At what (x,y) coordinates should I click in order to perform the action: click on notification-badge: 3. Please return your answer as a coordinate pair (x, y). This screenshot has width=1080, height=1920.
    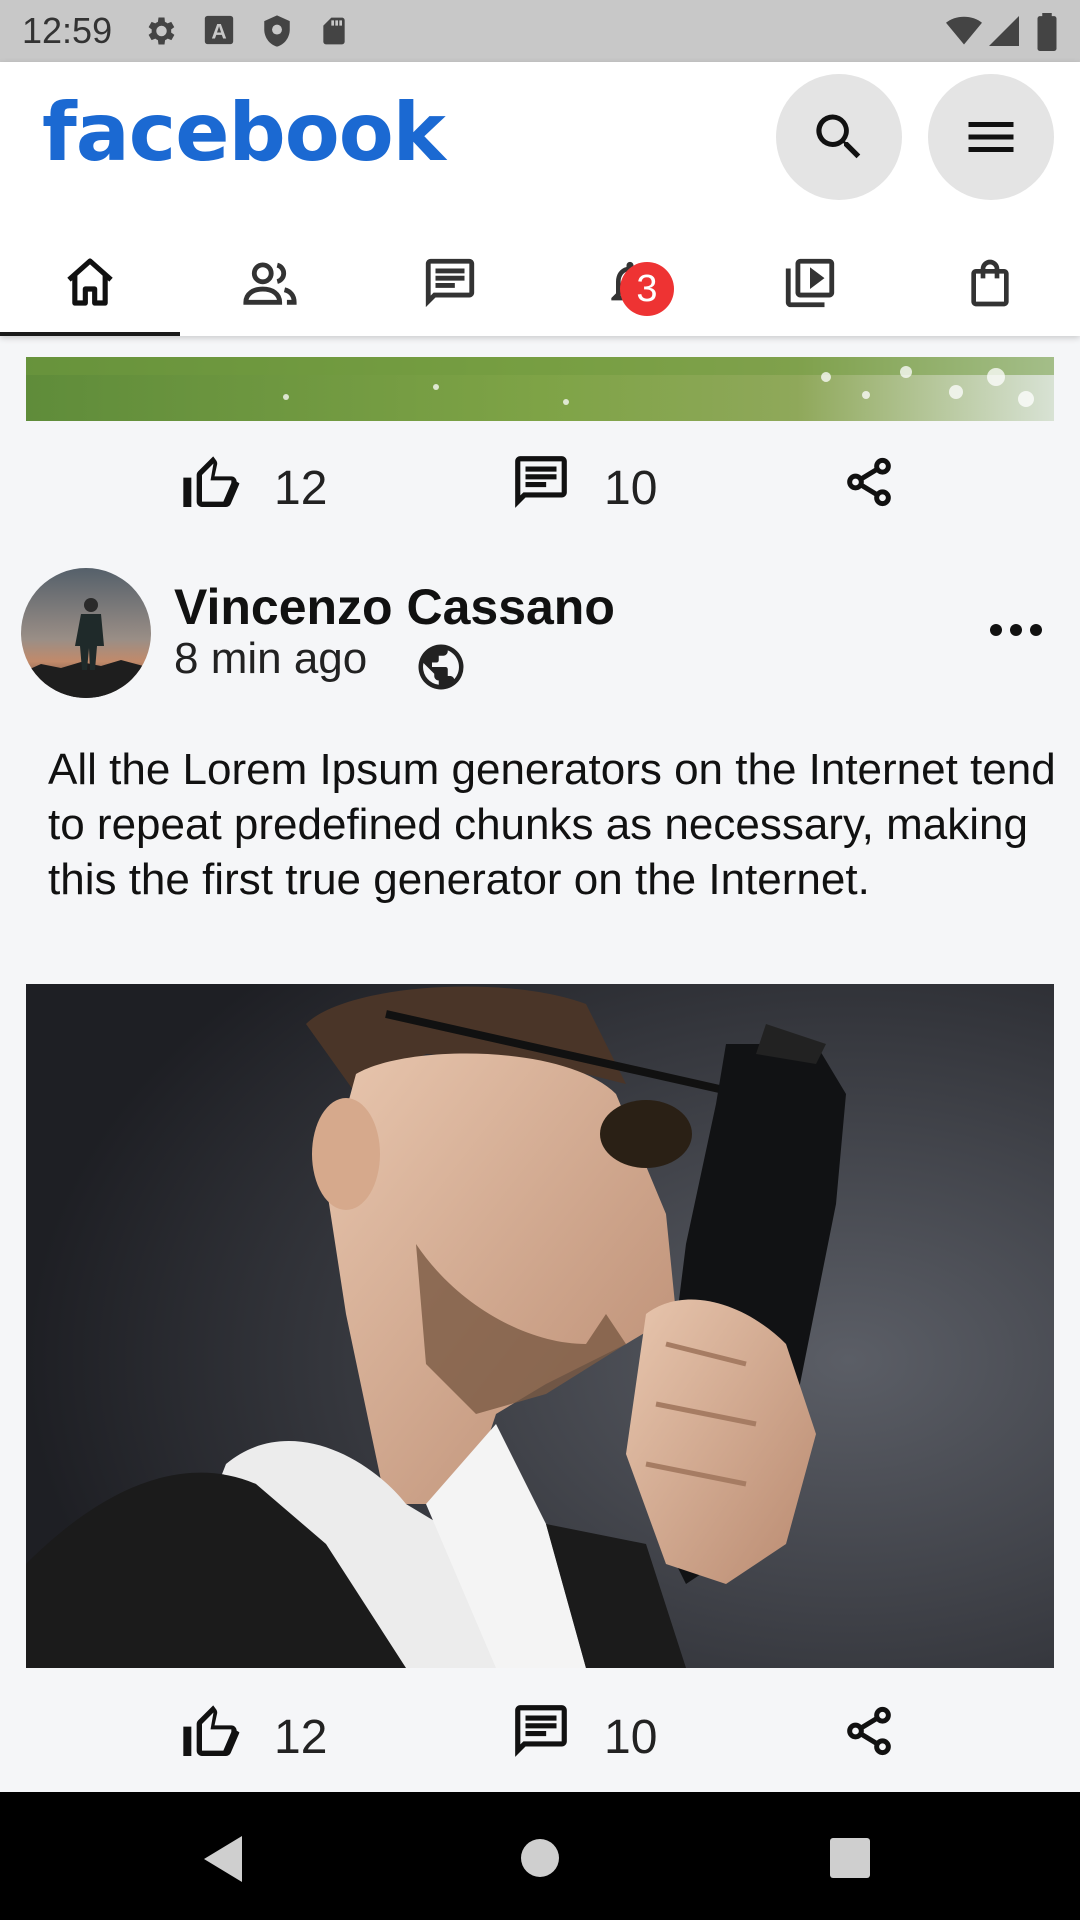
    Looking at the image, I should click on (647, 289).